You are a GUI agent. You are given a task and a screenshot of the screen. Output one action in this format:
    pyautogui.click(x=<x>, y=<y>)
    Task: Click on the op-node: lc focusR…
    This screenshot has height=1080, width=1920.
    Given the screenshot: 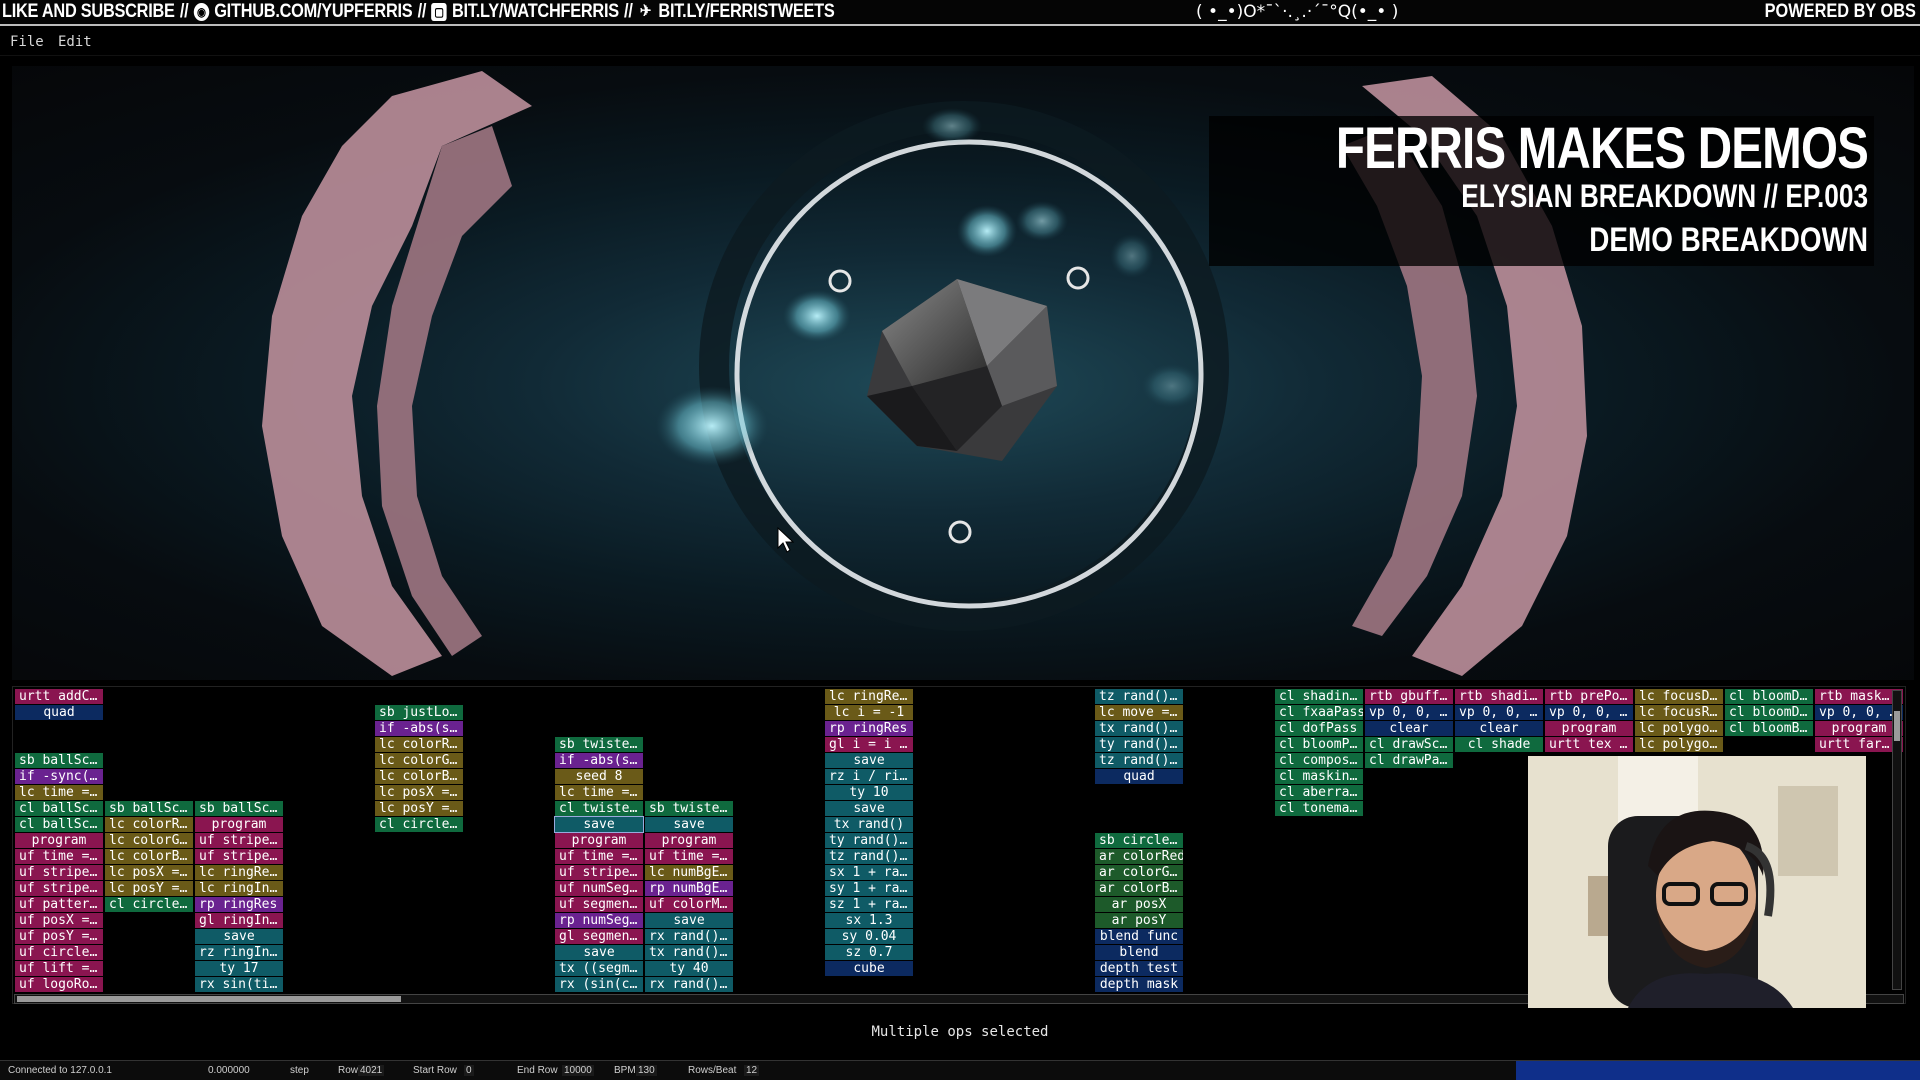 What is the action you would take?
    pyautogui.click(x=1679, y=712)
    